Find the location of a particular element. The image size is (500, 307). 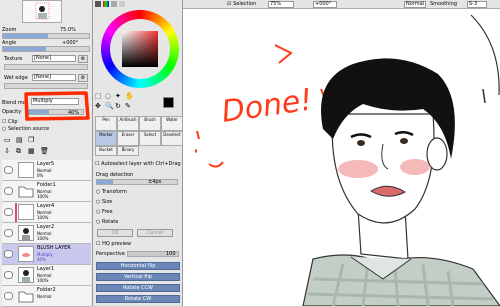

tool-deselect: Deselect is located at coordinates (172, 138).